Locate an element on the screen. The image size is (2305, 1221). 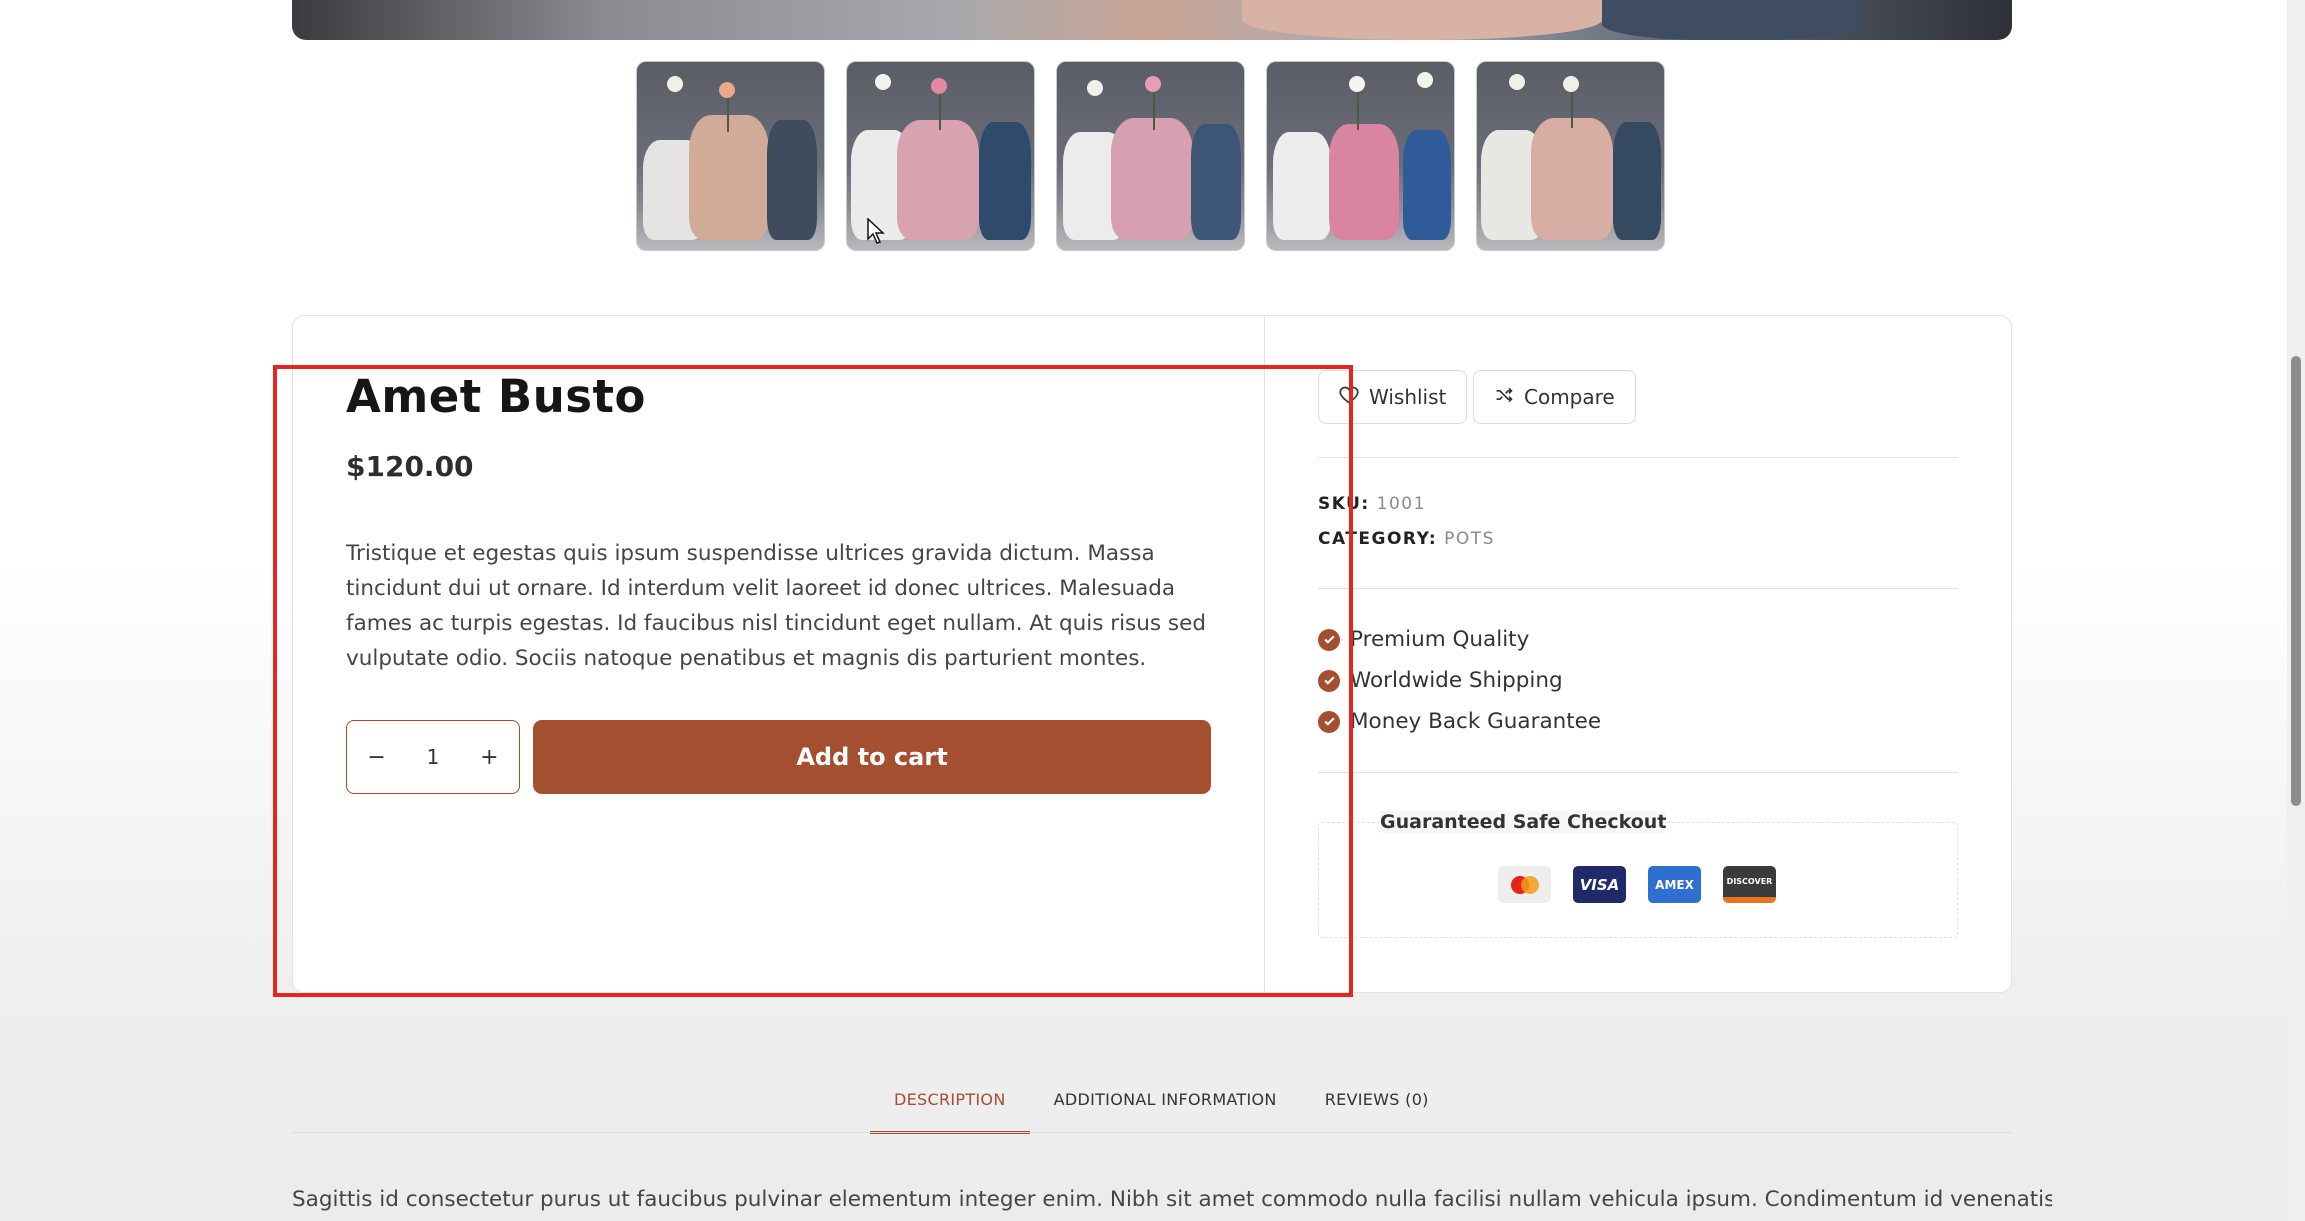
page-scrollbar is located at coordinates (2296, 610).